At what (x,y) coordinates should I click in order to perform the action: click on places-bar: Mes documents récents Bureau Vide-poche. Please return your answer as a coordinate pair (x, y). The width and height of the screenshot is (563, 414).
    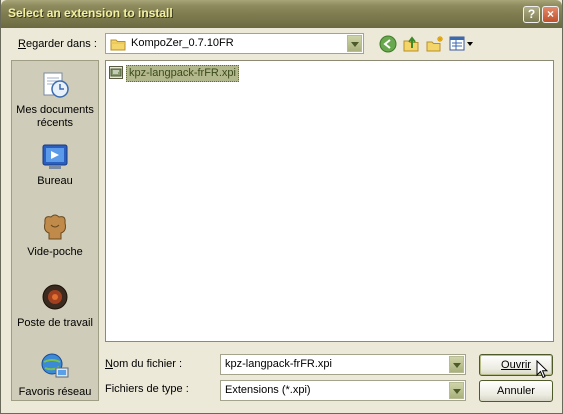
    Looking at the image, I should click on (55, 230).